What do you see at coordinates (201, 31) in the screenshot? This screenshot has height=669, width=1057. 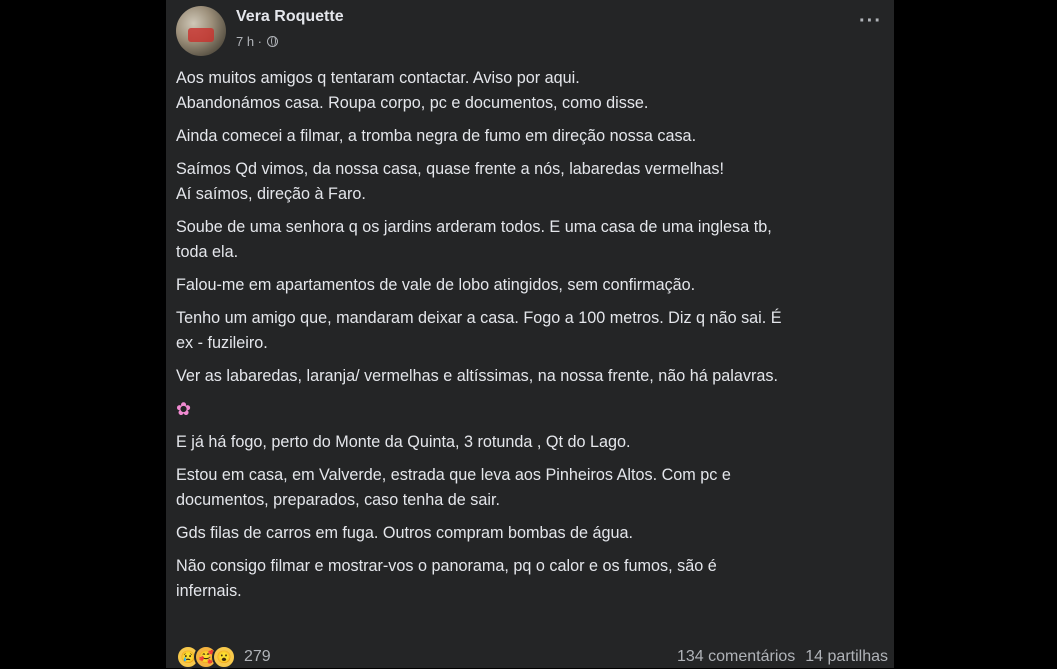 I see `avatar` at bounding box center [201, 31].